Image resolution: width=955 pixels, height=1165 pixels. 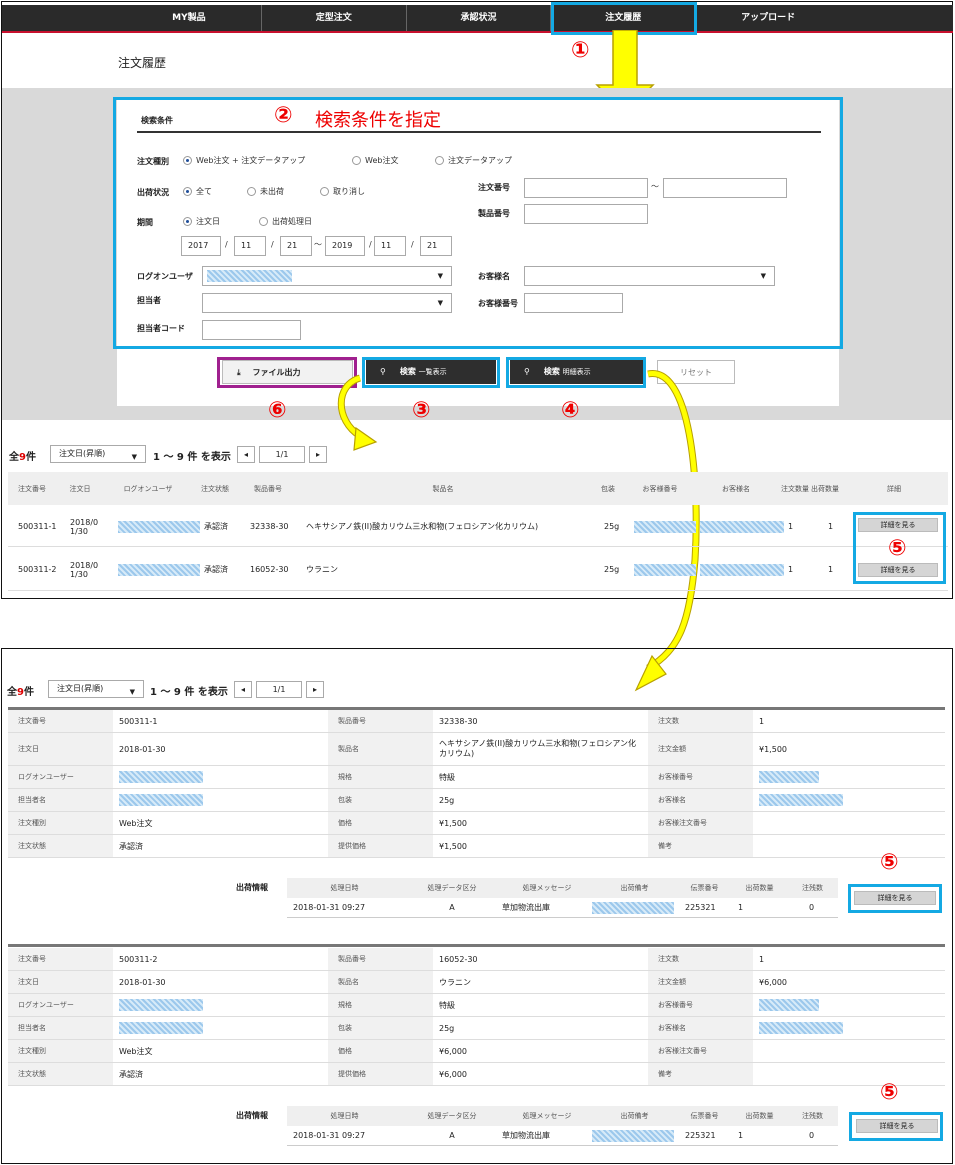 I want to click on result-count: 全9件, so click(x=22, y=455).